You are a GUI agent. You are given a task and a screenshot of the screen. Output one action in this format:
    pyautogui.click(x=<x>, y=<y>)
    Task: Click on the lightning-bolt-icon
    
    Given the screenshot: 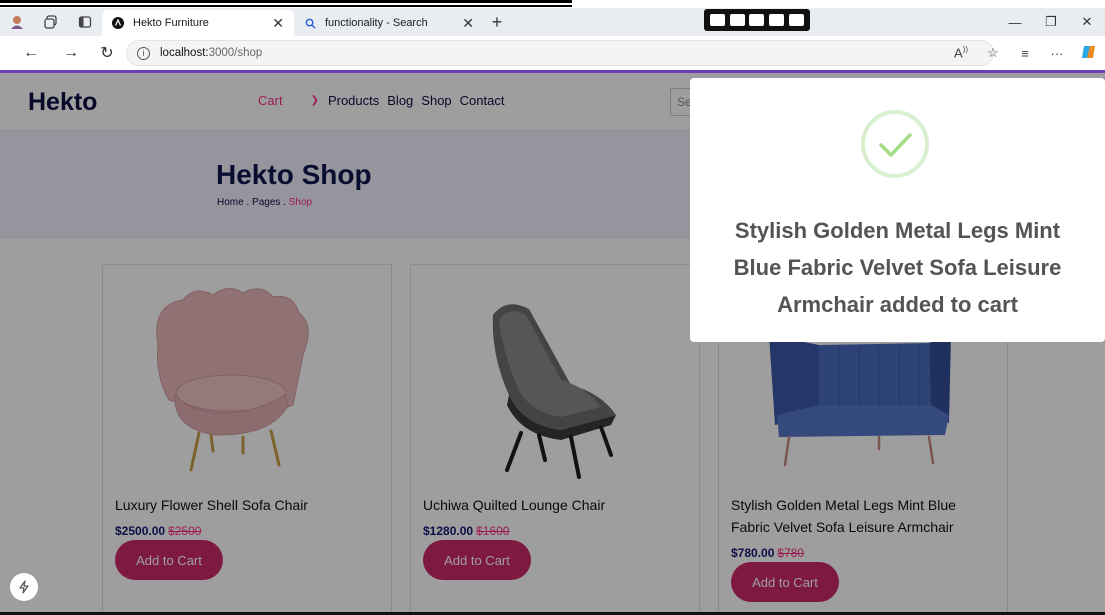 What is the action you would take?
    pyautogui.click(x=24, y=587)
    